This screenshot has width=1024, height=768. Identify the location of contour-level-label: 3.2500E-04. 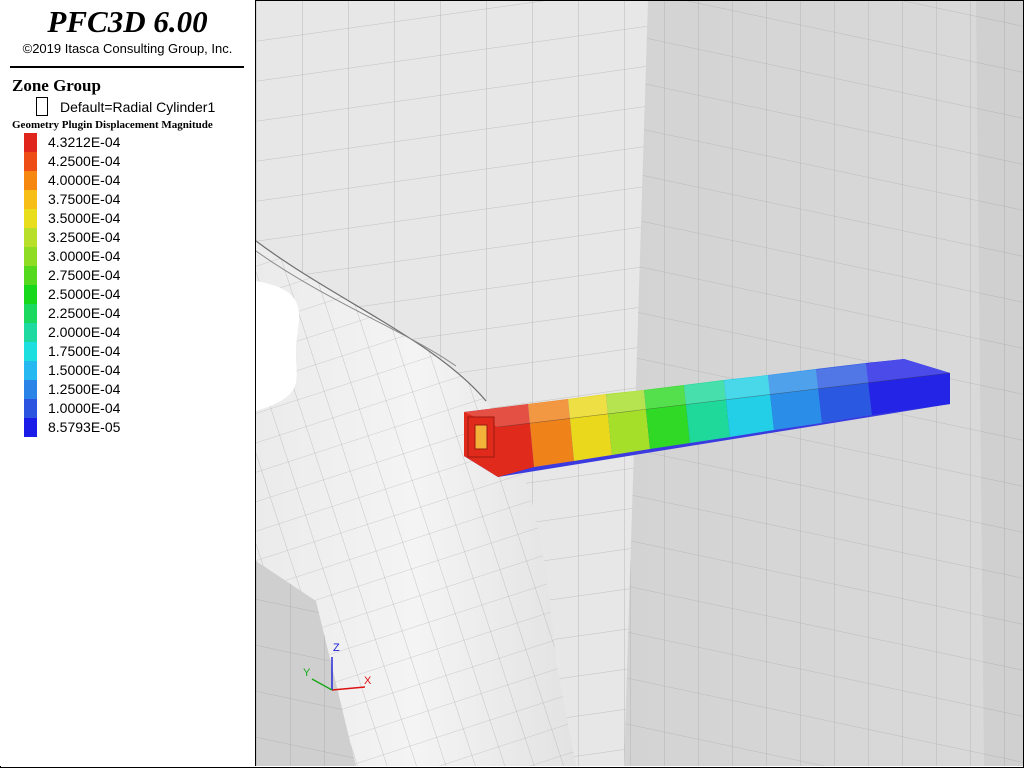
(84, 237).